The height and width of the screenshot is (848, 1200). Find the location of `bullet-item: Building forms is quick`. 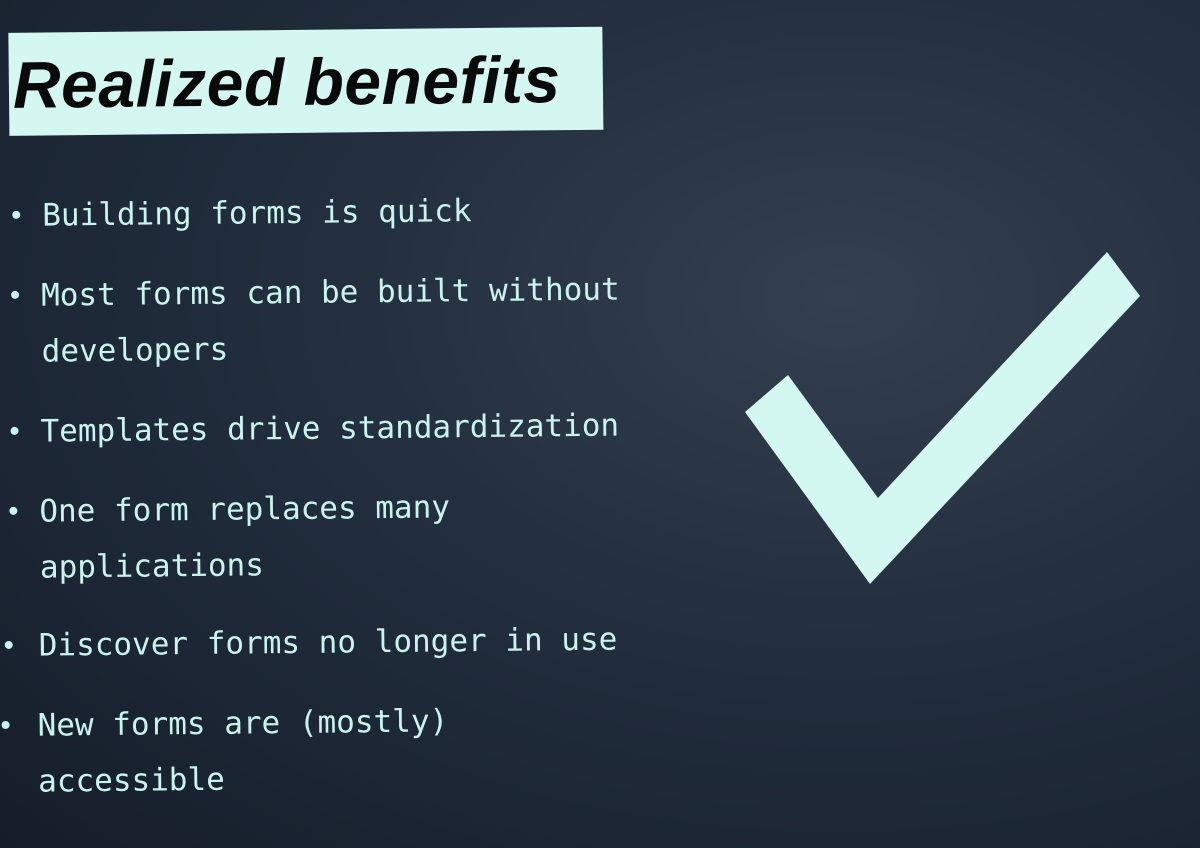

bullet-item: Building forms is quick is located at coordinates (242, 213).